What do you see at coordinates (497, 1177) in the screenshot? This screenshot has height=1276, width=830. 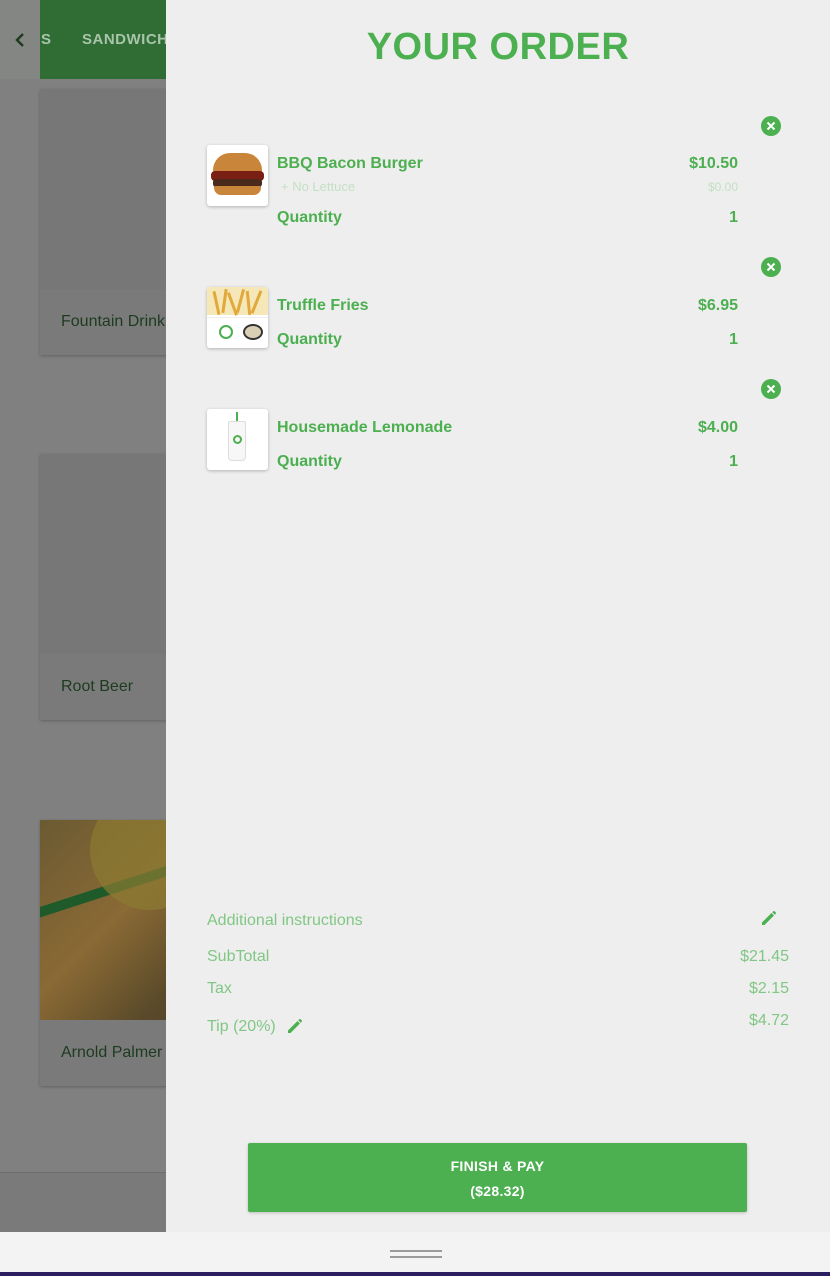 I see `finish-and-pay-button: FINISH & PAY ($28.32)` at bounding box center [497, 1177].